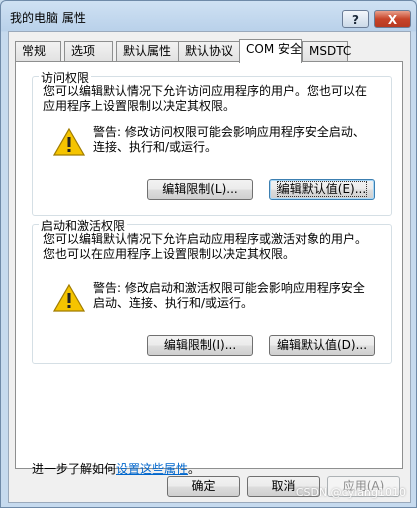  What do you see at coordinates (209, 51) in the screenshot?
I see `tab-default-protocols: 默认协议` at bounding box center [209, 51].